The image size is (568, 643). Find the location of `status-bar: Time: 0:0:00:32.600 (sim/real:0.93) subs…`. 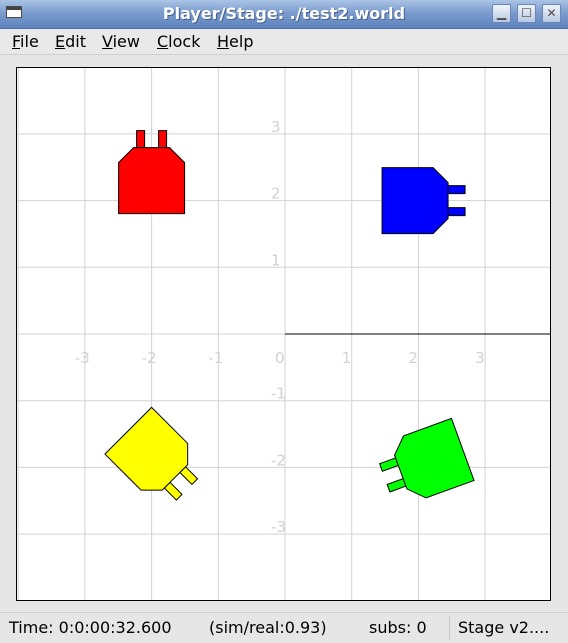

status-bar: Time: 0:0:00:32.600 (sim/real:0.93) subs… is located at coordinates (284, 627).